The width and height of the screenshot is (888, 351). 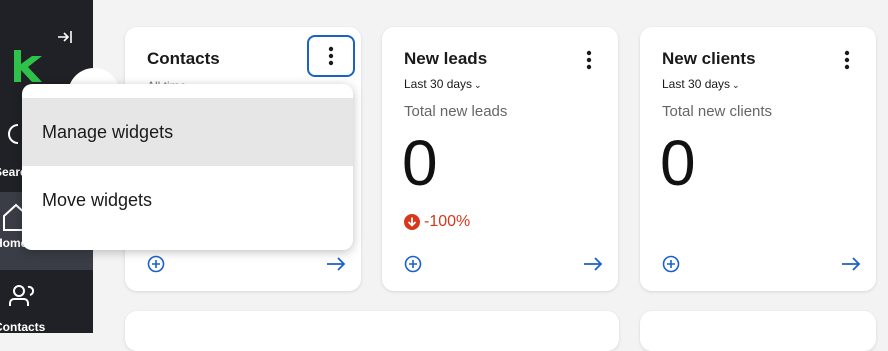 What do you see at coordinates (447, 221) in the screenshot?
I see `change-value: -100%` at bounding box center [447, 221].